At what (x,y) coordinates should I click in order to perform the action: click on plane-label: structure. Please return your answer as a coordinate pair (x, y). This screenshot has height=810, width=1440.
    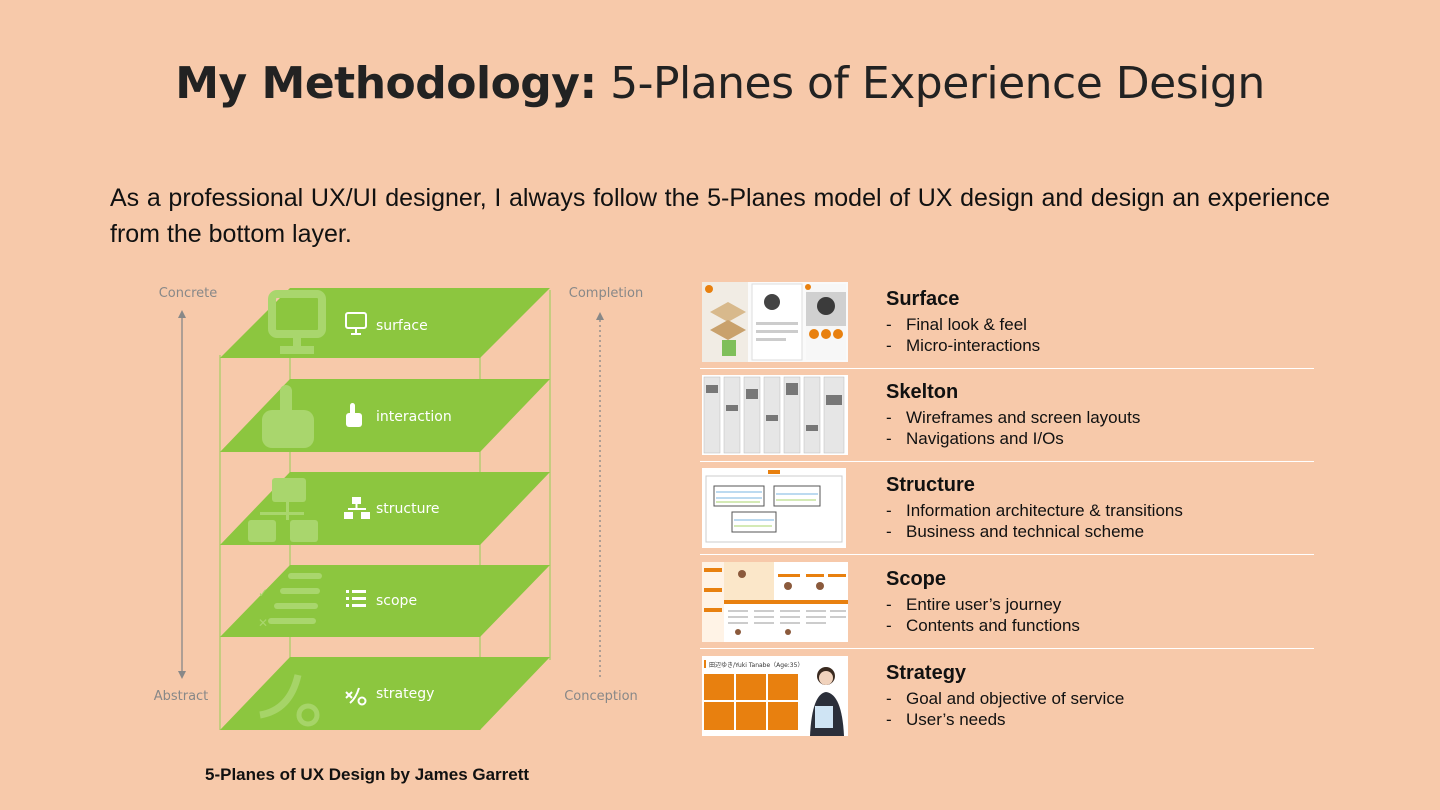
    Looking at the image, I should click on (408, 509).